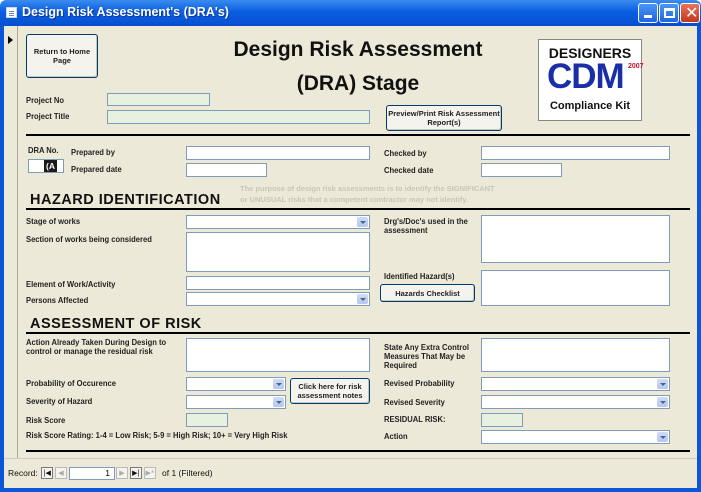  What do you see at coordinates (207, 420) in the screenshot?
I see `risk-score-field` at bounding box center [207, 420].